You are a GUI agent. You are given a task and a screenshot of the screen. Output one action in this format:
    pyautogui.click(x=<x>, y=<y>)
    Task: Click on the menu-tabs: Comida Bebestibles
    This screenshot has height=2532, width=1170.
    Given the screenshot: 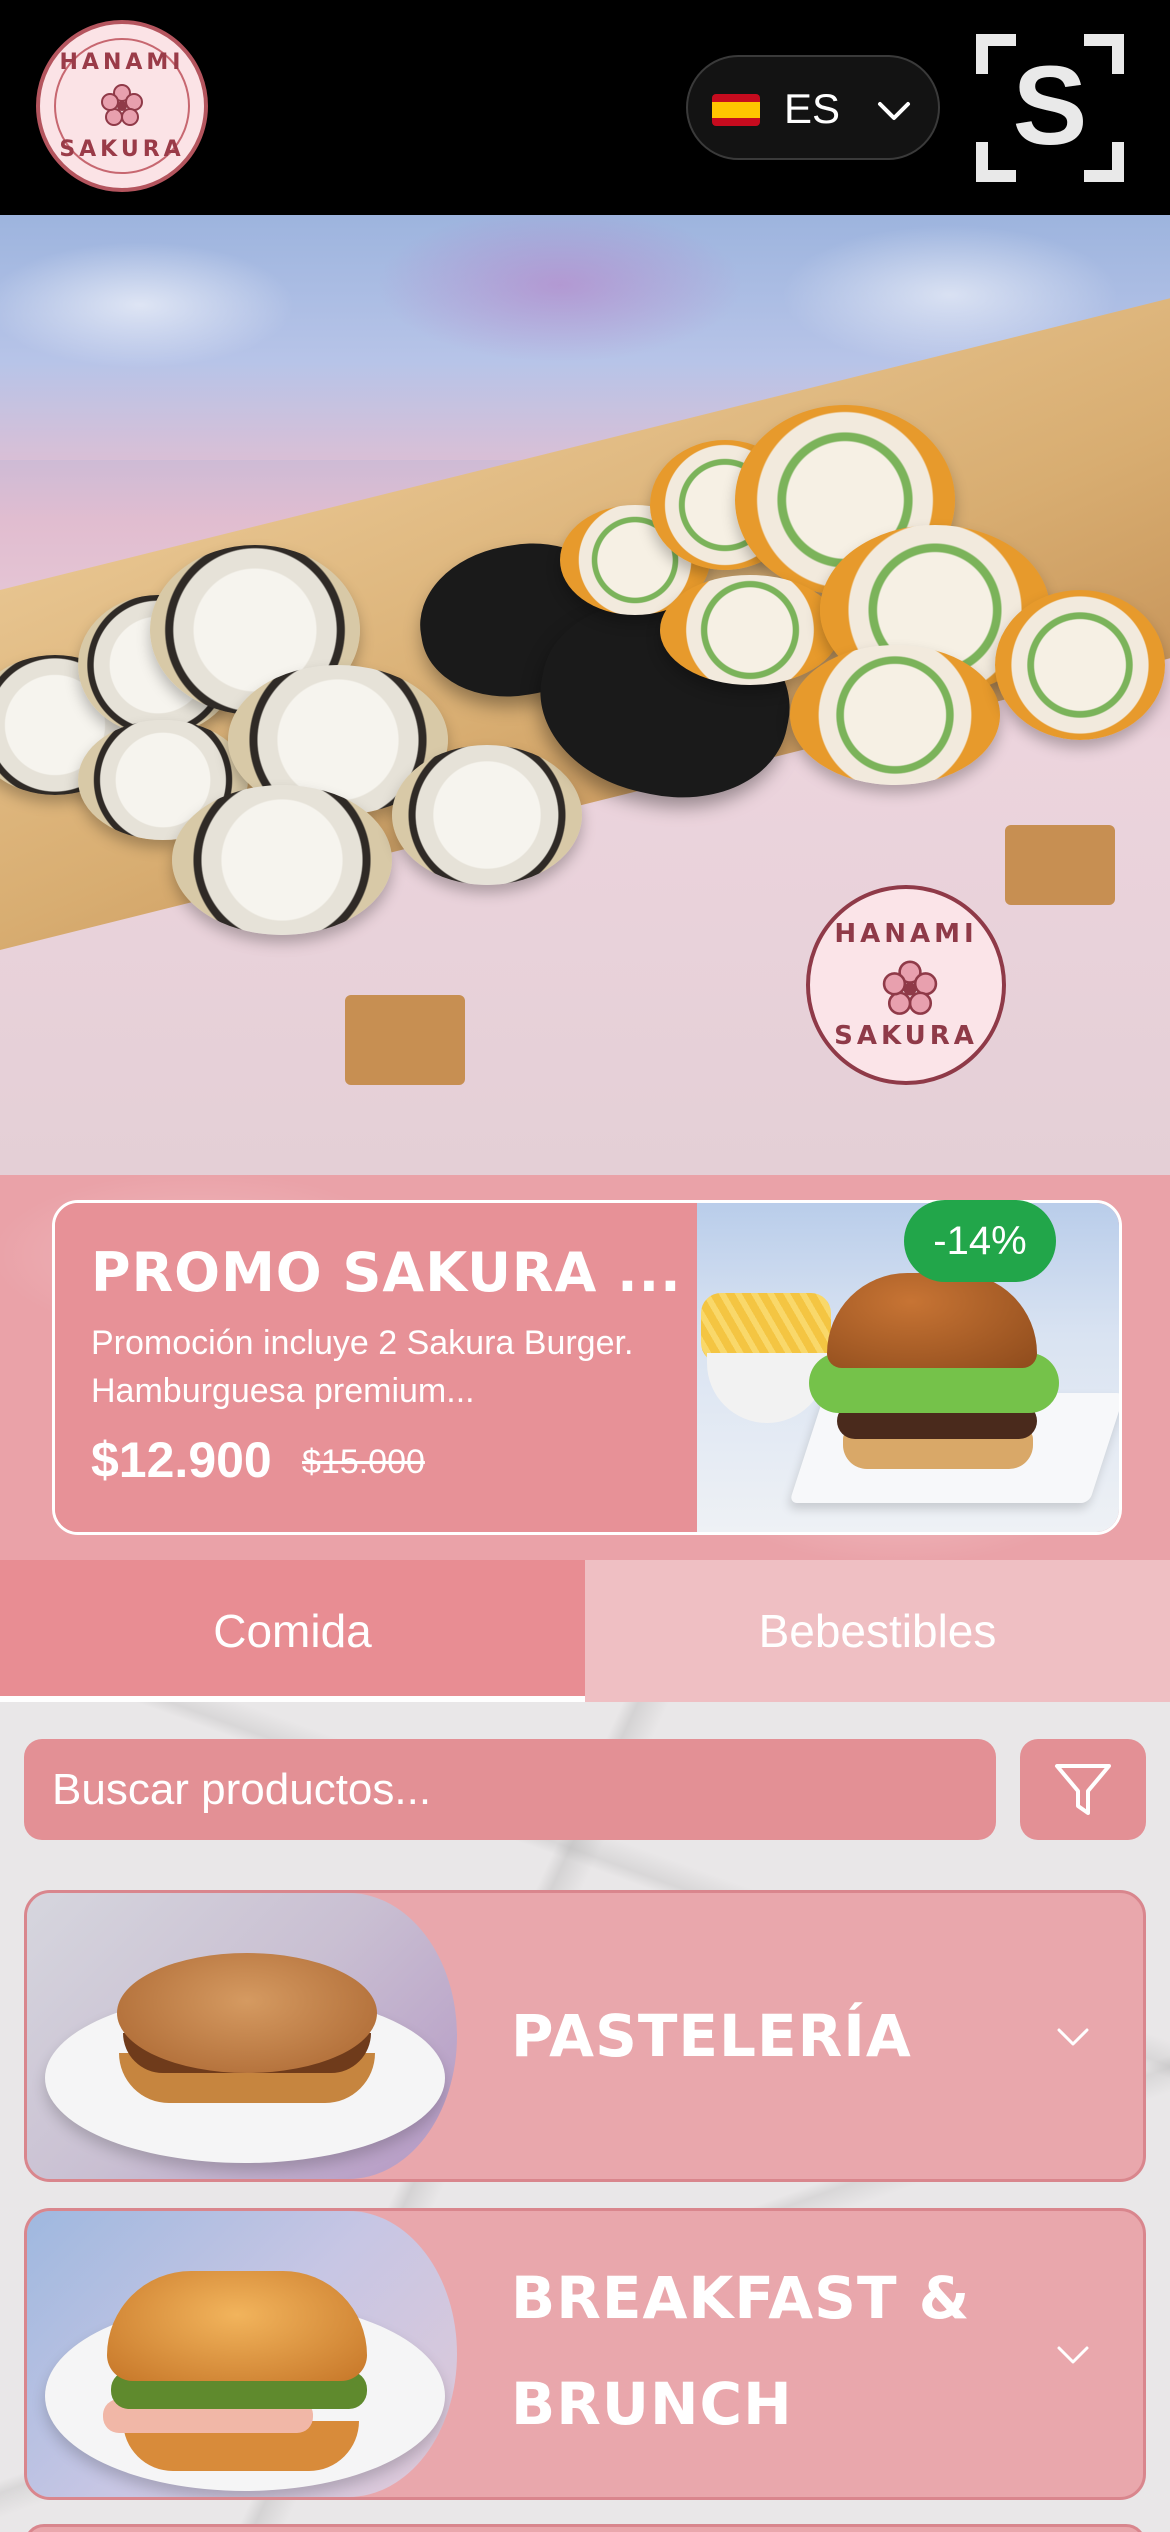 What is the action you would take?
    pyautogui.click(x=585, y=1631)
    